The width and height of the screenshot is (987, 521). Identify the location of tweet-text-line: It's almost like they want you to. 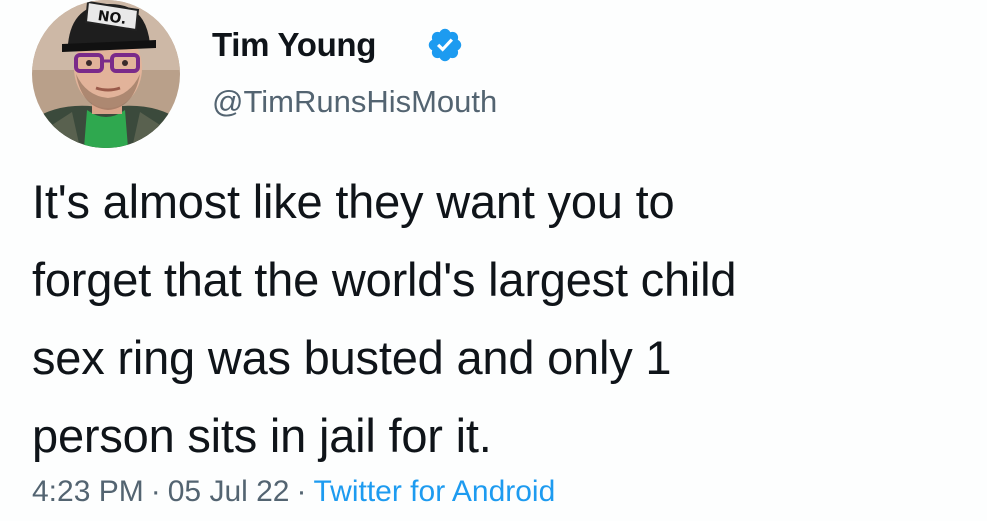
(353, 201).